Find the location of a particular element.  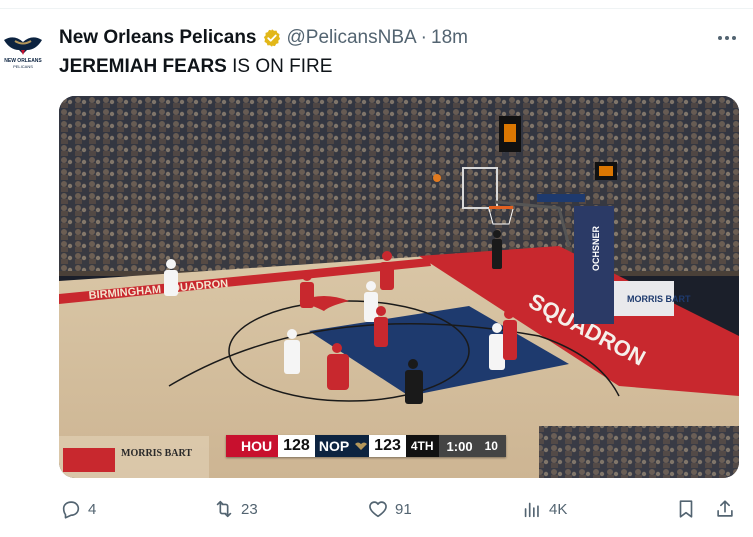

avatar-text-bottom: PELICANS is located at coordinates (23, 66).